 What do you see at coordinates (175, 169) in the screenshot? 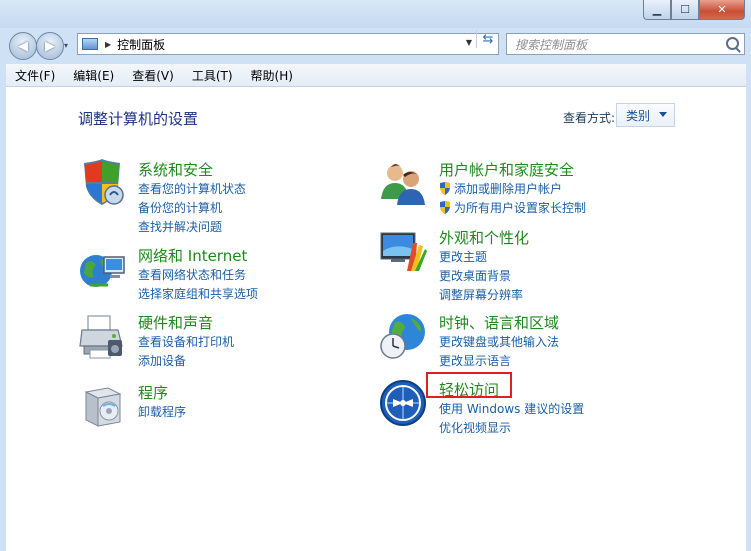
I see `category-title-system-security: 系统和安全` at bounding box center [175, 169].